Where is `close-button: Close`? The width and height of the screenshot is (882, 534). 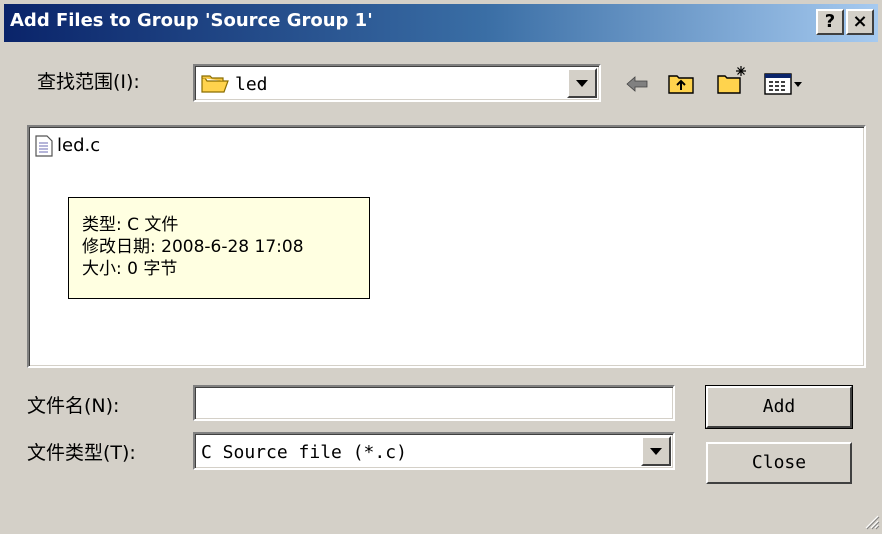
close-button: Close is located at coordinates (779, 463).